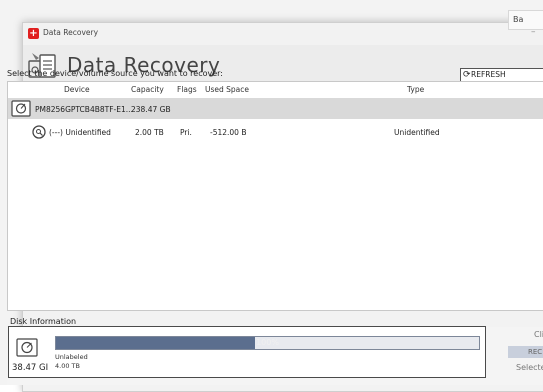  What do you see at coordinates (247, 352) in the screenshot?
I see `disk-card: 38.47 GI 100% Unlabeled 4.00 TB` at bounding box center [247, 352].